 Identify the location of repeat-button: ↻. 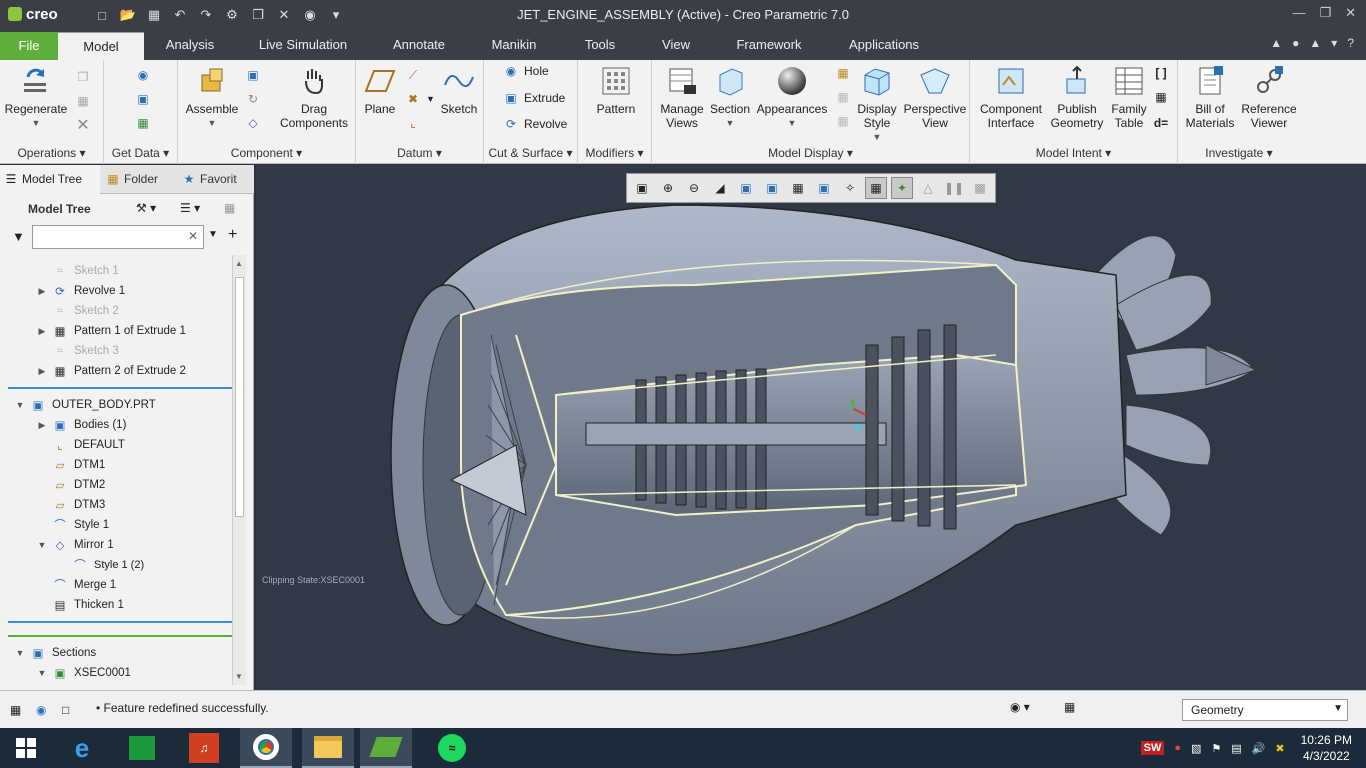
(253, 99).